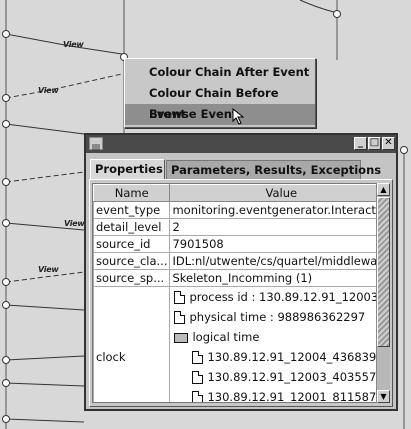  What do you see at coordinates (374, 143) in the screenshot?
I see `maximize-button: □` at bounding box center [374, 143].